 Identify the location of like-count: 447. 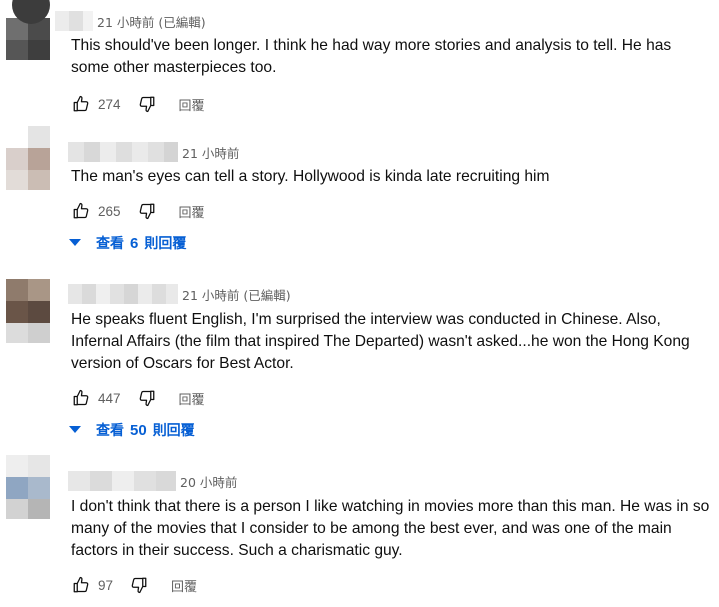
(109, 398).